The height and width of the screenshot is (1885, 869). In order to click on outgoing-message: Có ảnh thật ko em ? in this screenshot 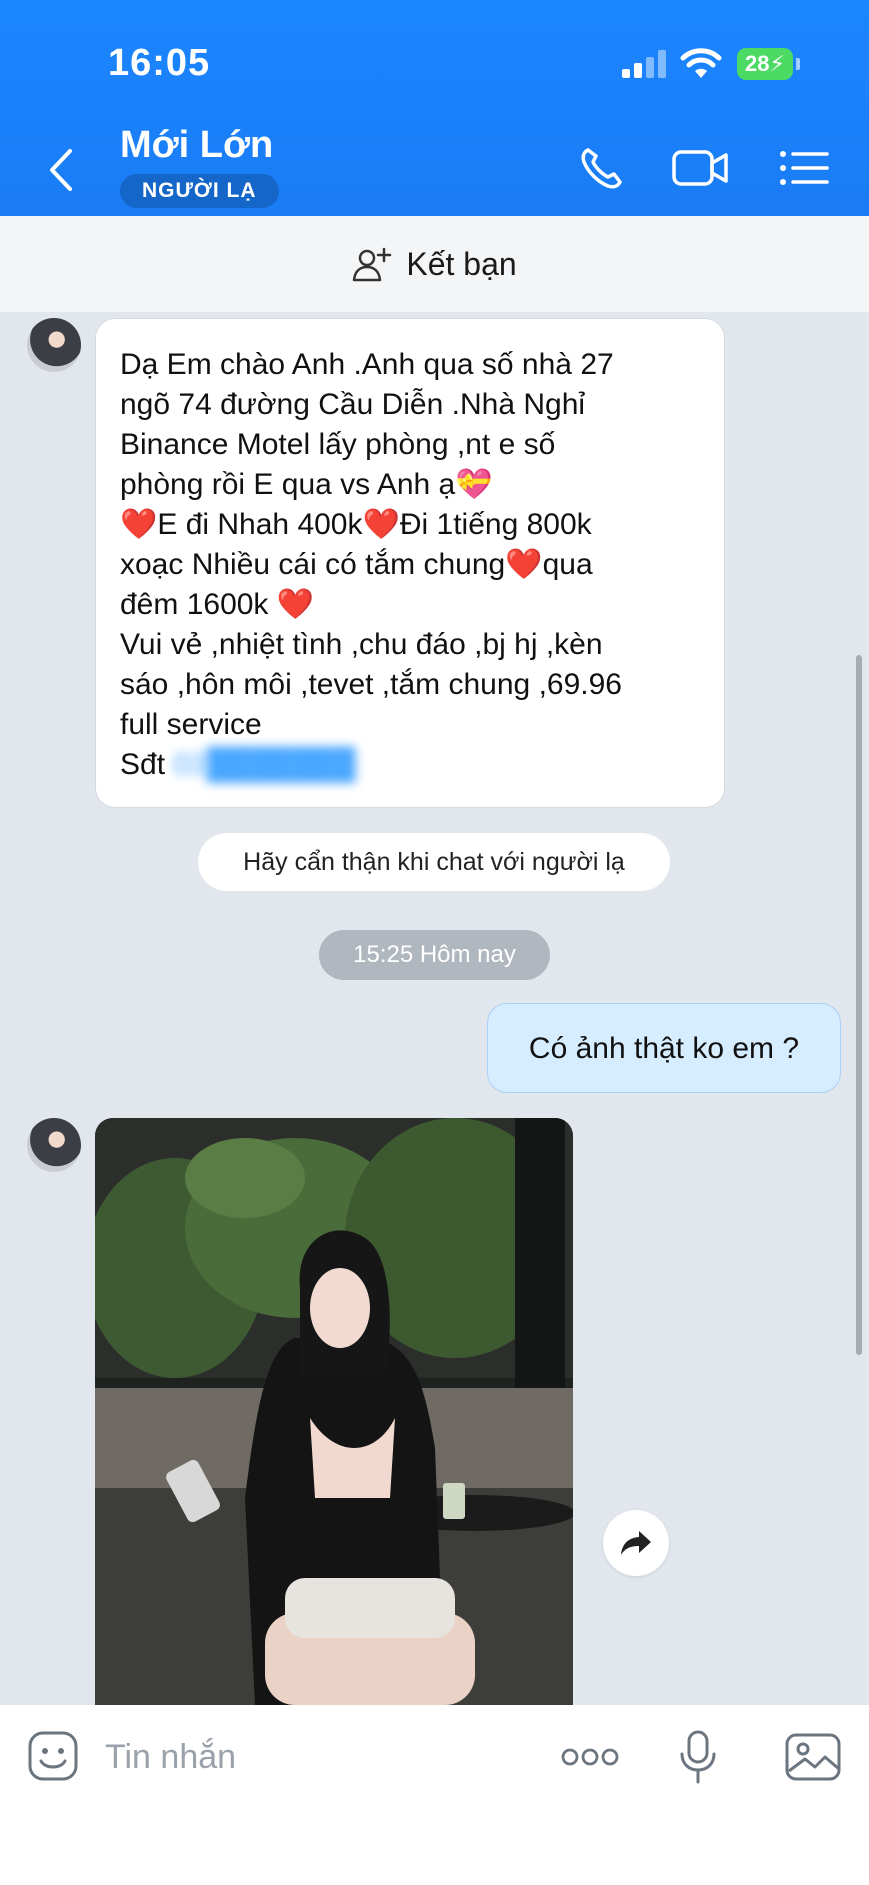, I will do `click(664, 1048)`.